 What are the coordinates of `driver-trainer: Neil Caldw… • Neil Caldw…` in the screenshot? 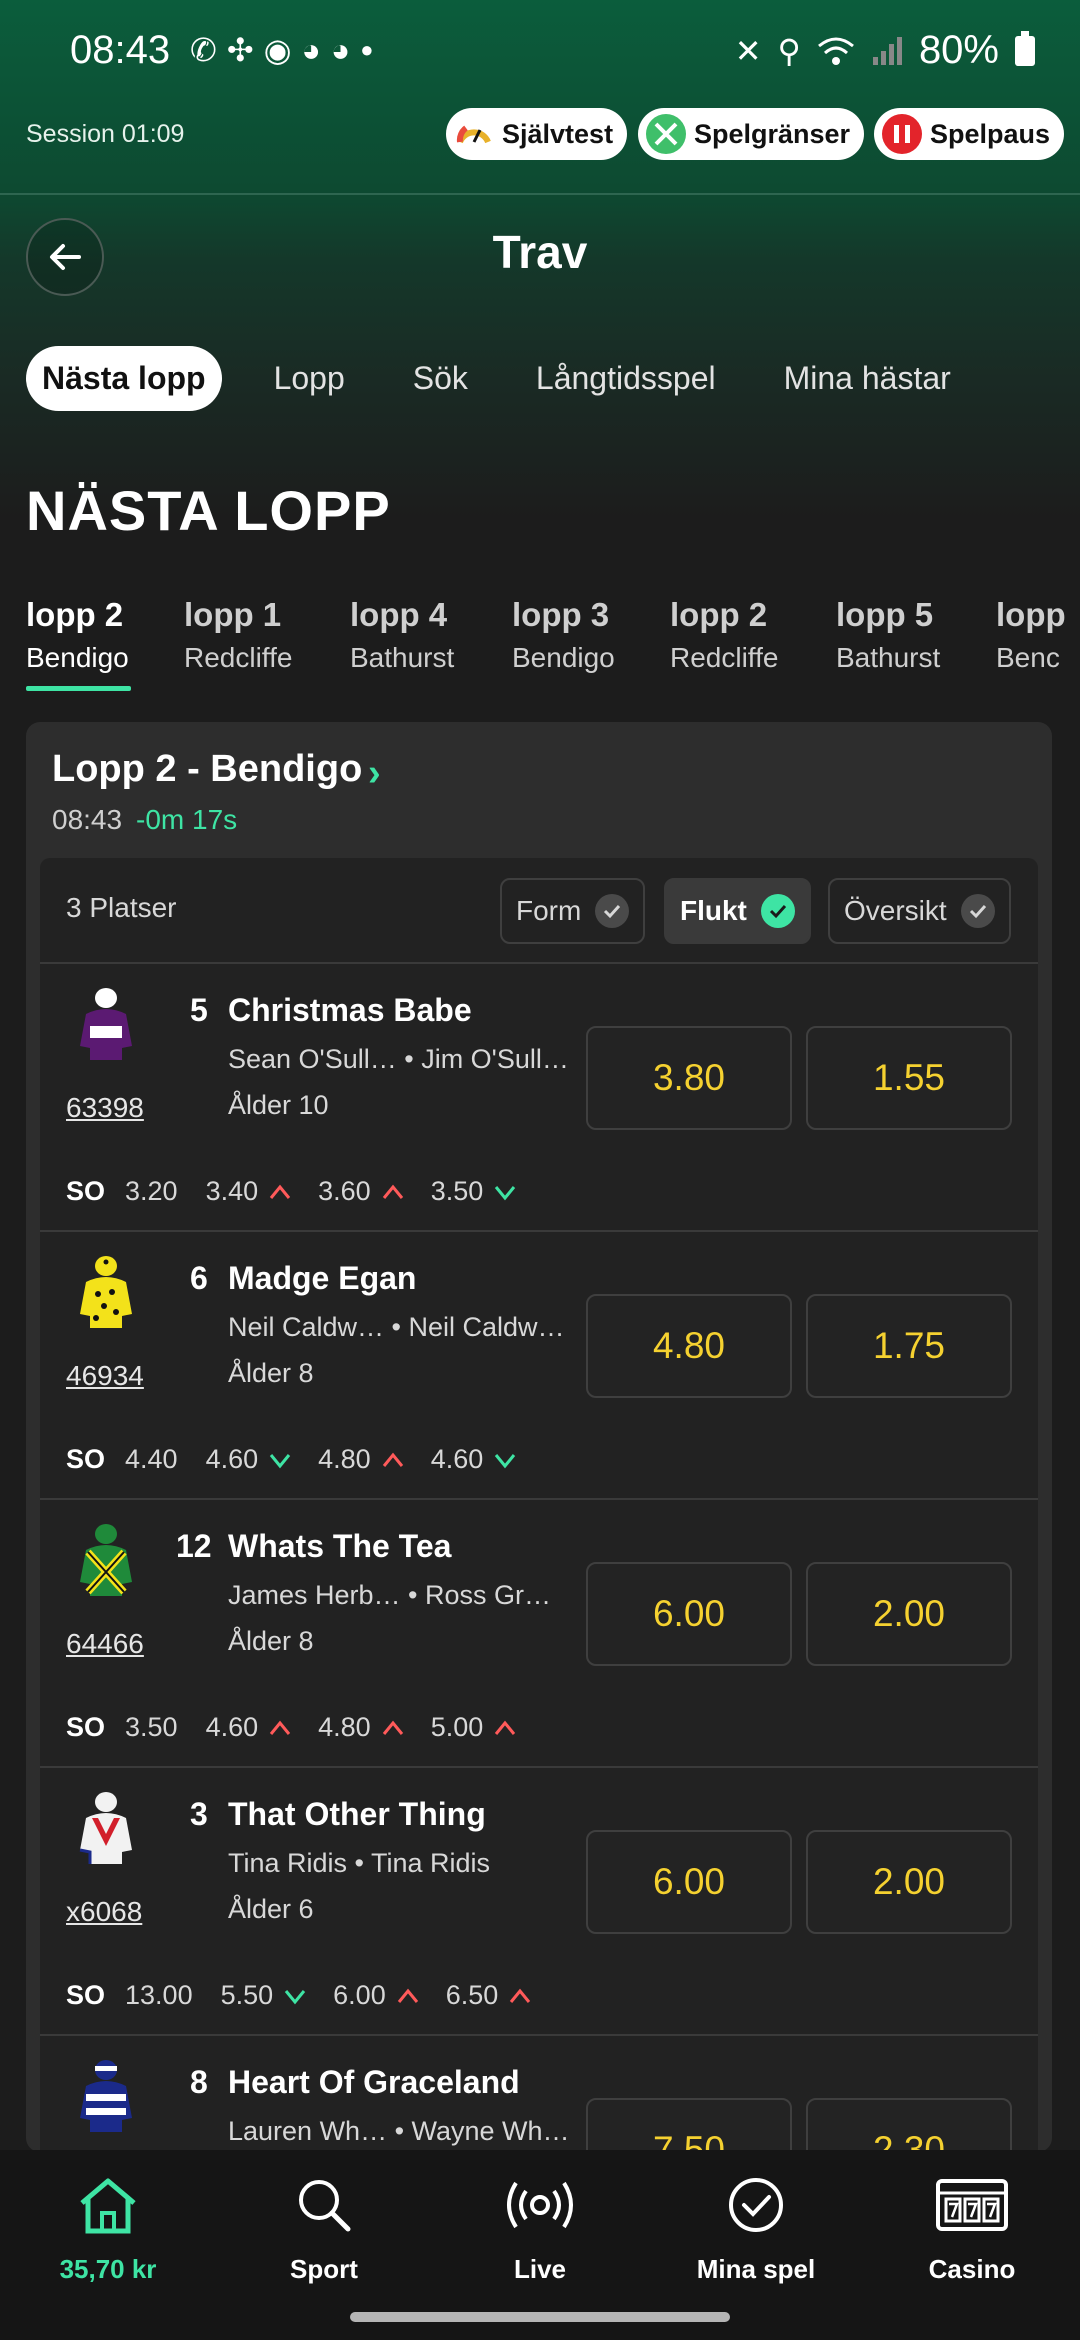 It's located at (396, 1327).